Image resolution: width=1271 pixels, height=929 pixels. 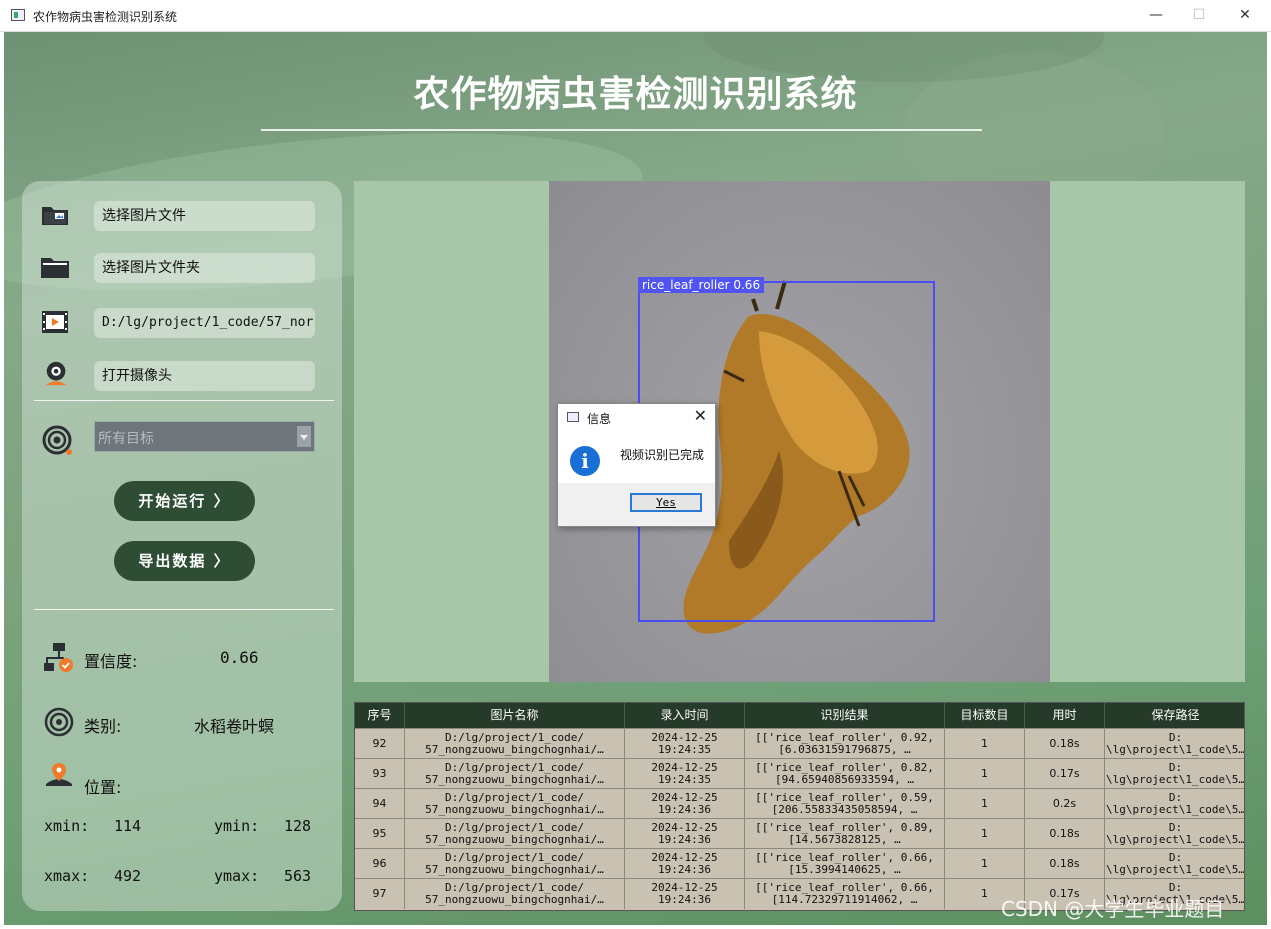 What do you see at coordinates (1174, 715) in the screenshot?
I see `col-save-path: 保存路径` at bounding box center [1174, 715].